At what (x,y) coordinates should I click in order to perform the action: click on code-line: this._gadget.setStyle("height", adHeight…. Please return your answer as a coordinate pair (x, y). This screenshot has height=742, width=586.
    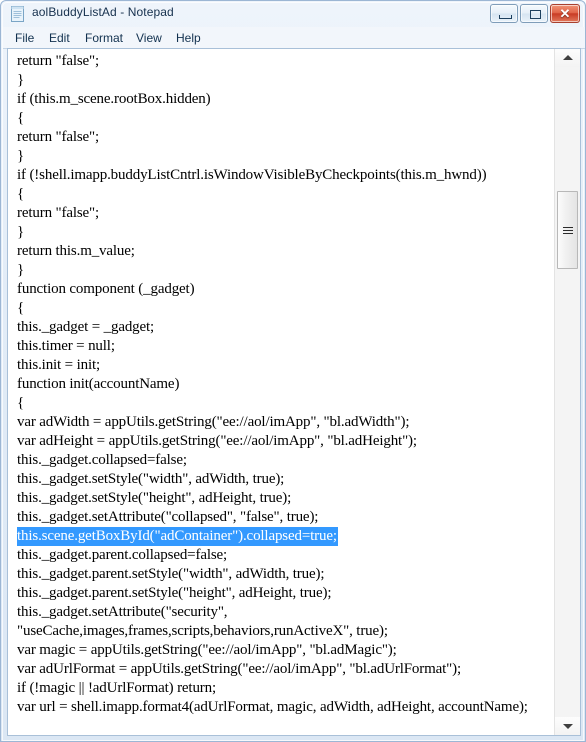
    Looking at the image, I should click on (154, 498).